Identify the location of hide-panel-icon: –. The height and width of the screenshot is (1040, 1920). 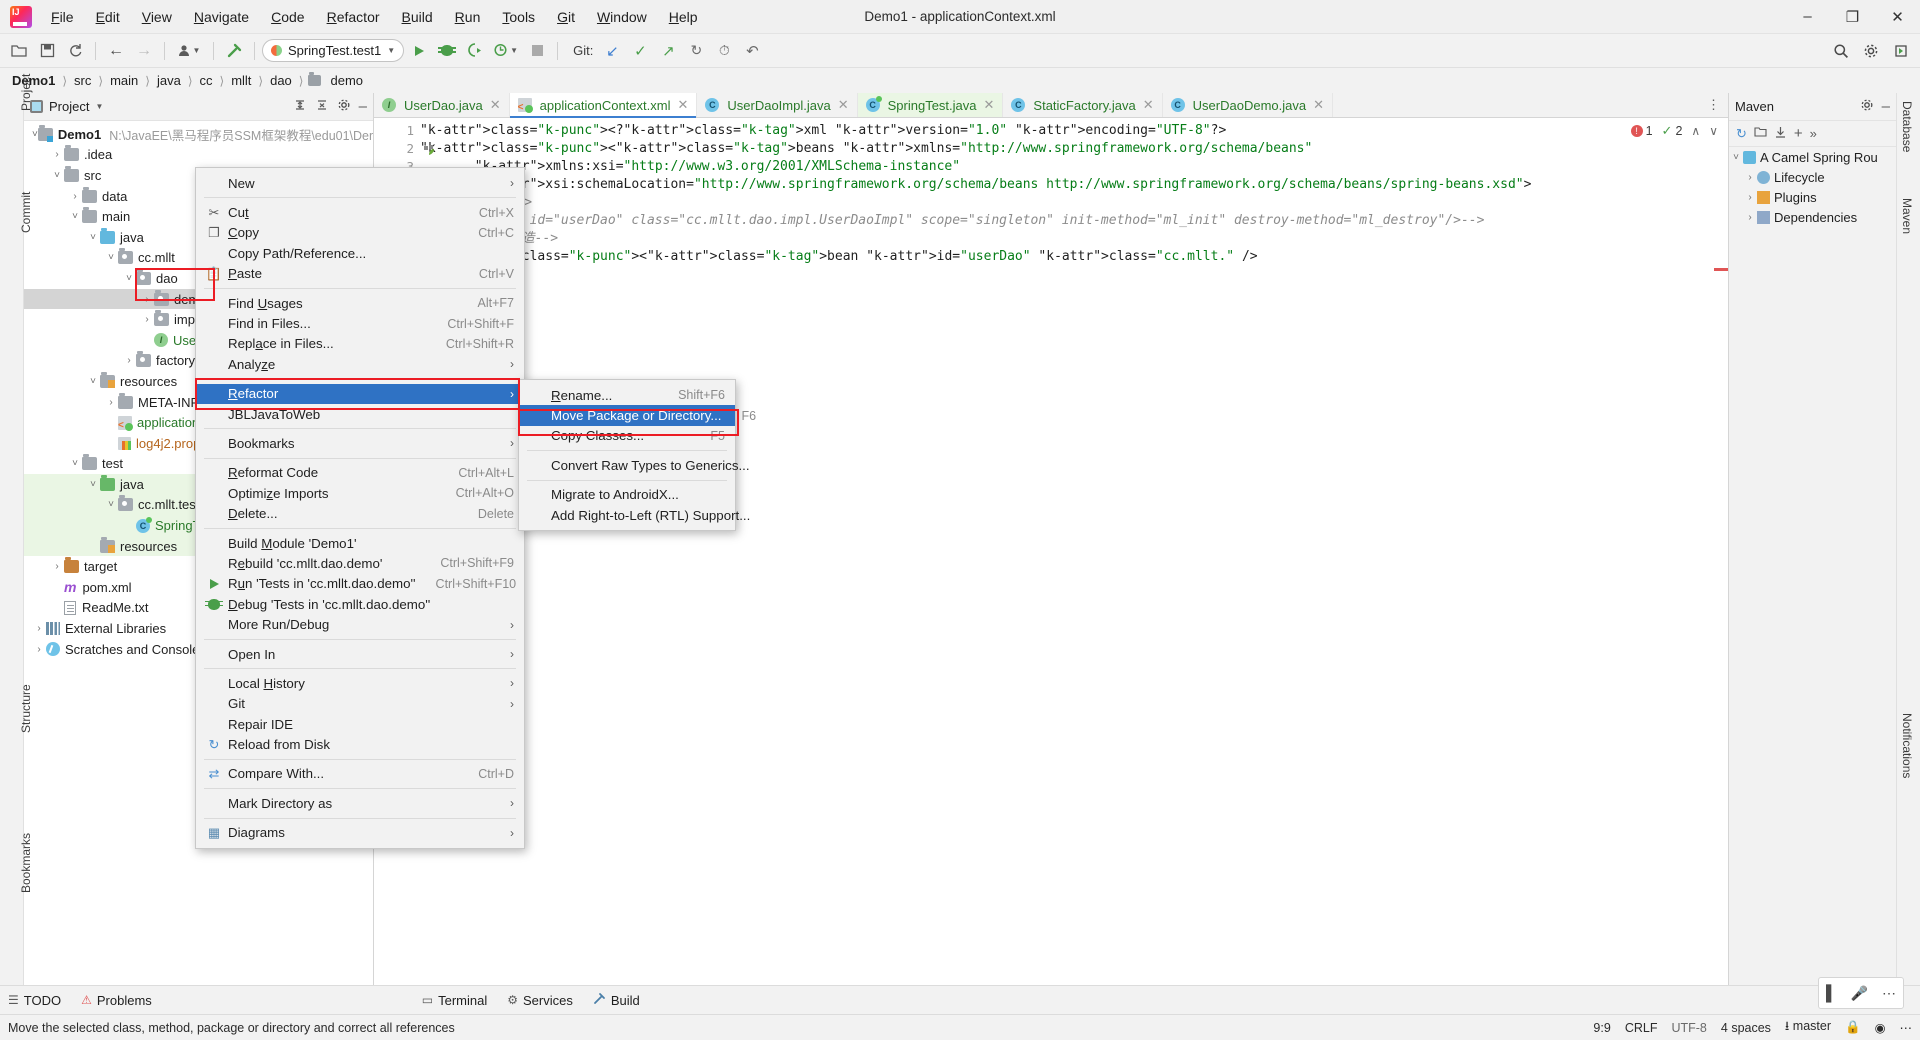
(1886, 106).